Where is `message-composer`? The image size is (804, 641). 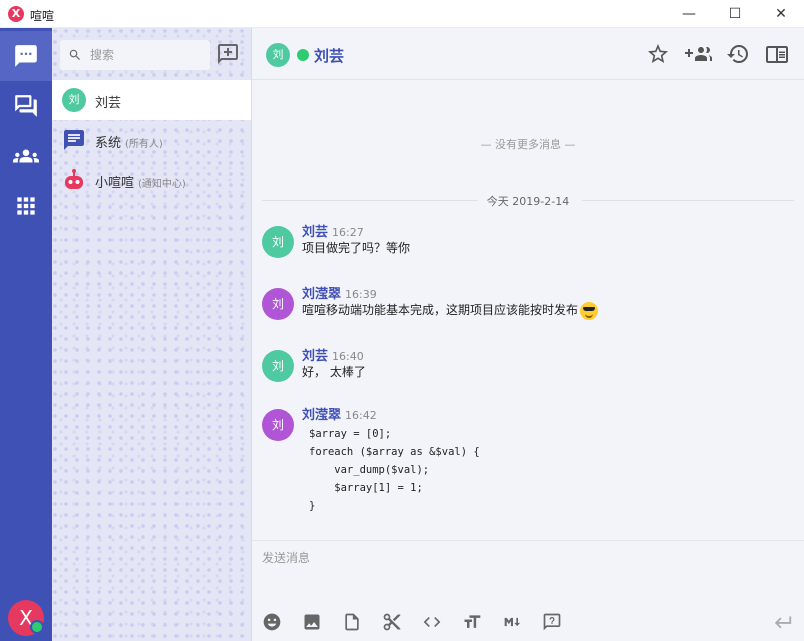 message-composer is located at coordinates (528, 590).